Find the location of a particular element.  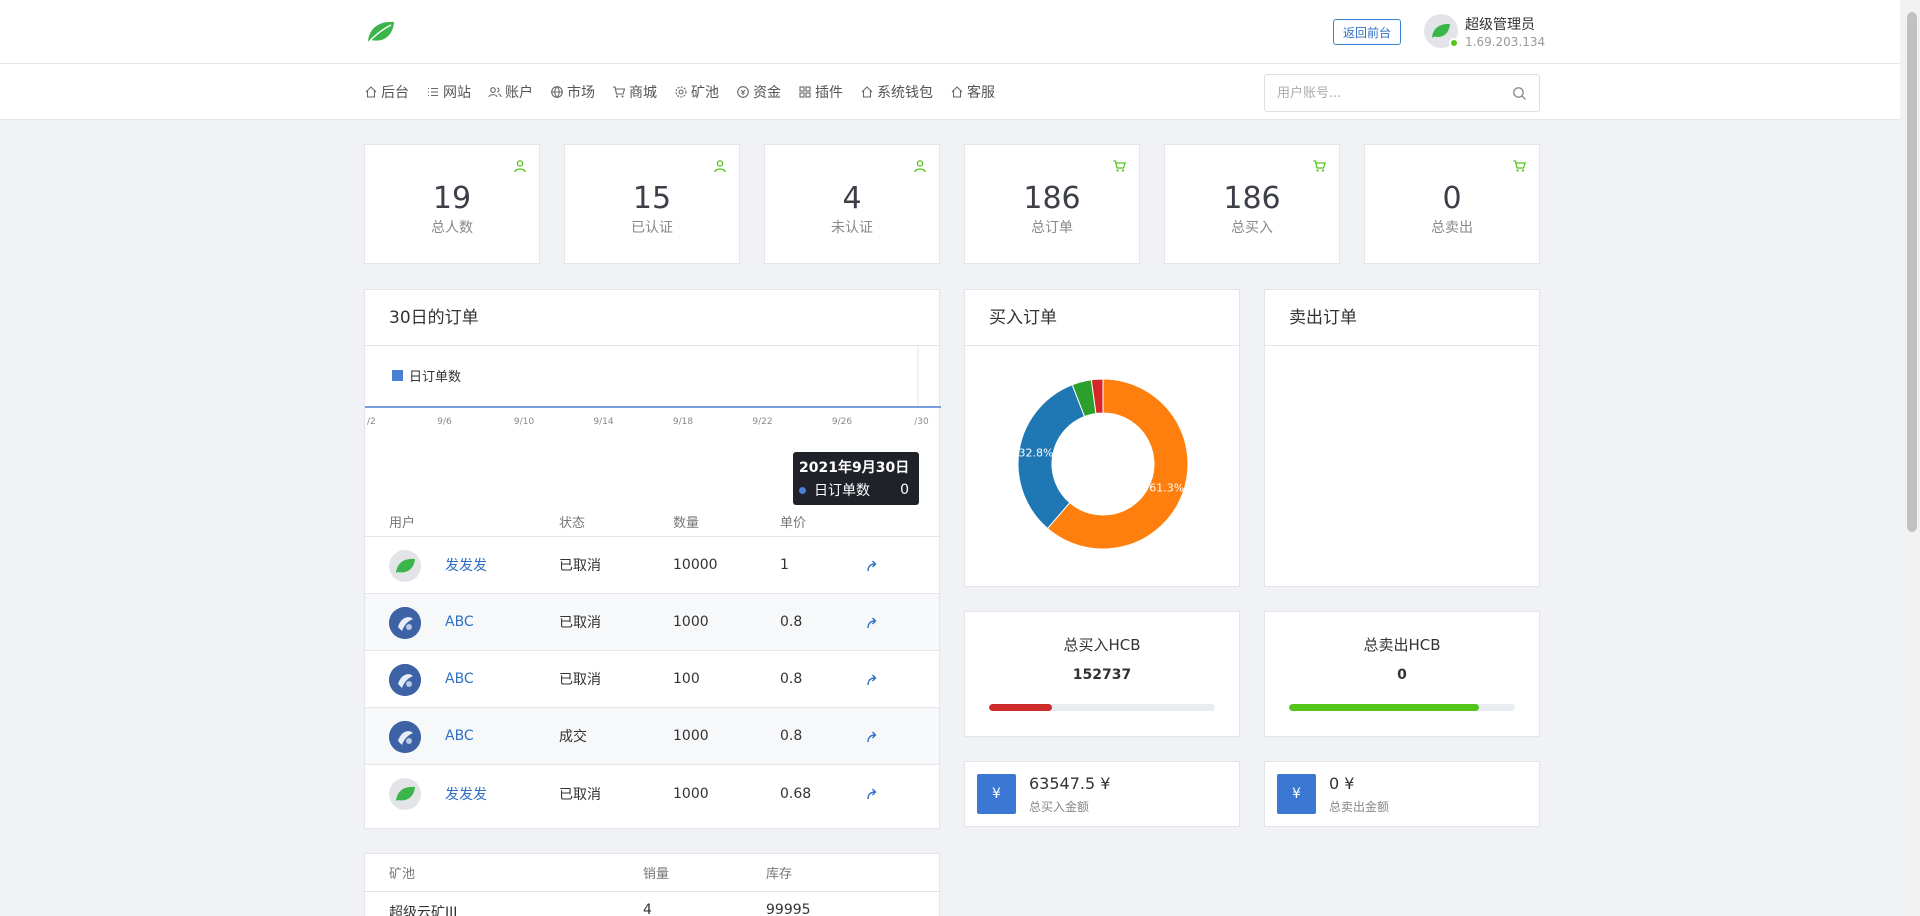

search-icon is located at coordinates (1519, 93).